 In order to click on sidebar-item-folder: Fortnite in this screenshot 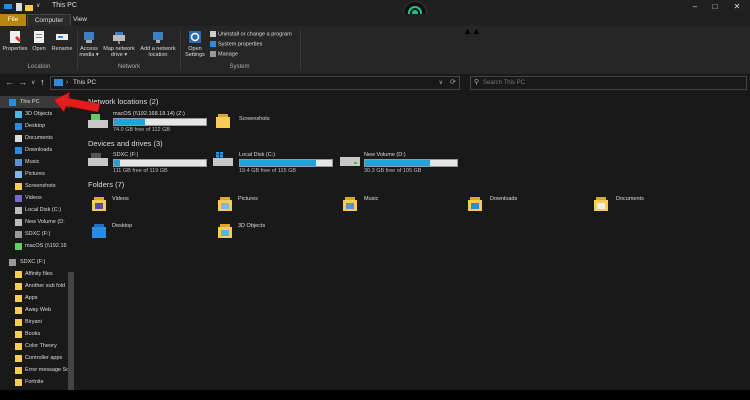, I will do `click(35, 382)`.